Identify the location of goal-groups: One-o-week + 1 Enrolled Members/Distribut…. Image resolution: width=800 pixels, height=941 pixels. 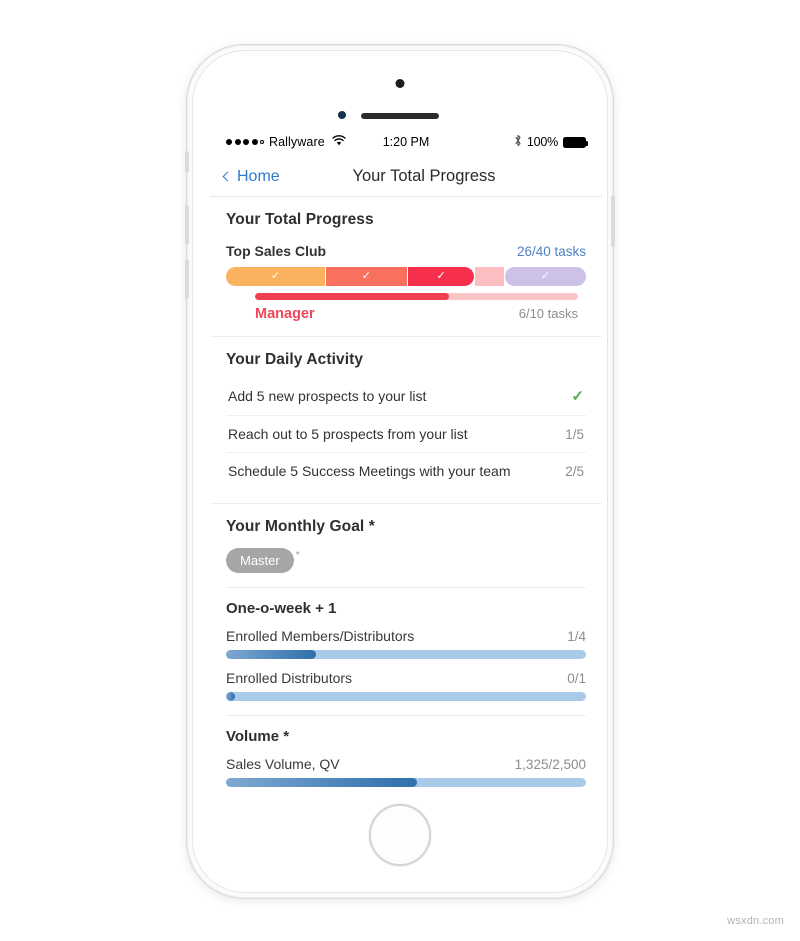
(406, 687).